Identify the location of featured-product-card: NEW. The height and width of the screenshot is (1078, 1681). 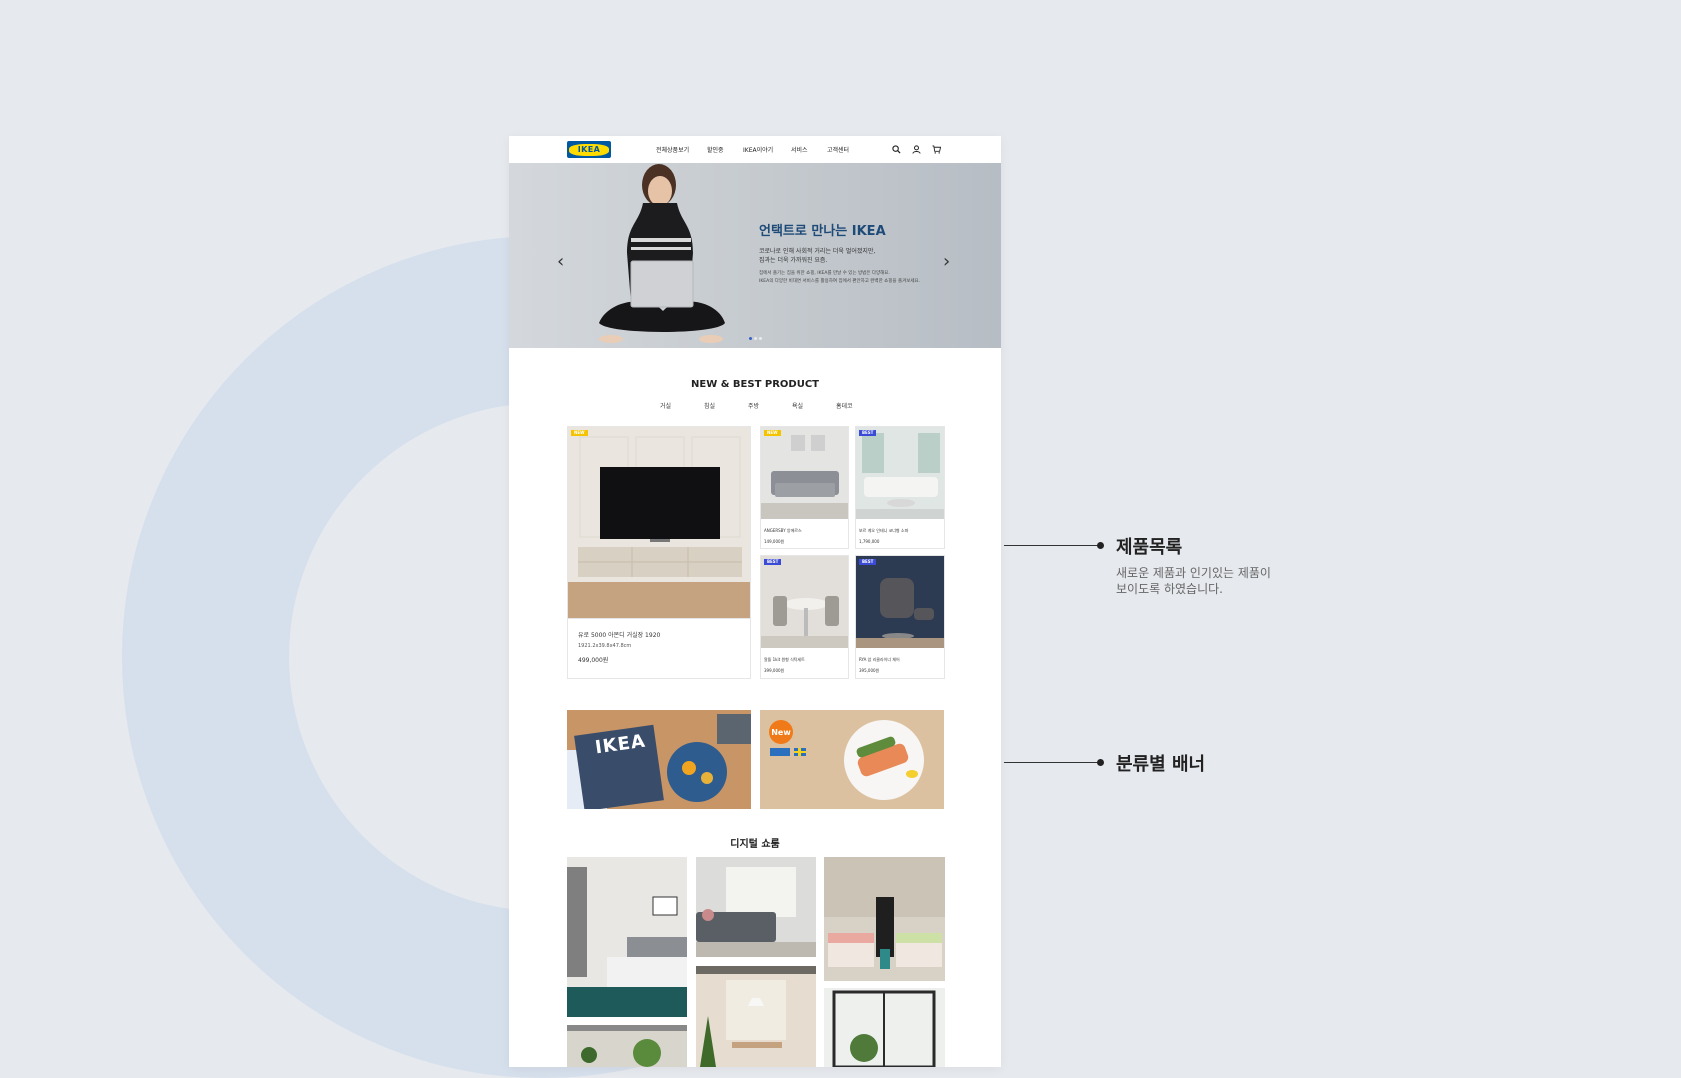
(659, 522).